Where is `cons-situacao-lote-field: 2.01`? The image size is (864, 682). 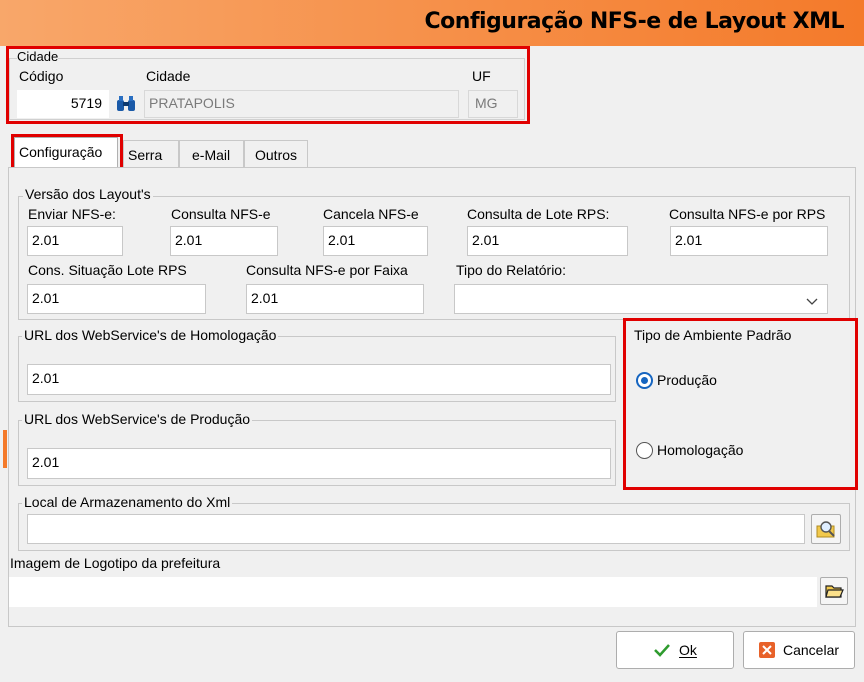 cons-situacao-lote-field: 2.01 is located at coordinates (116, 299).